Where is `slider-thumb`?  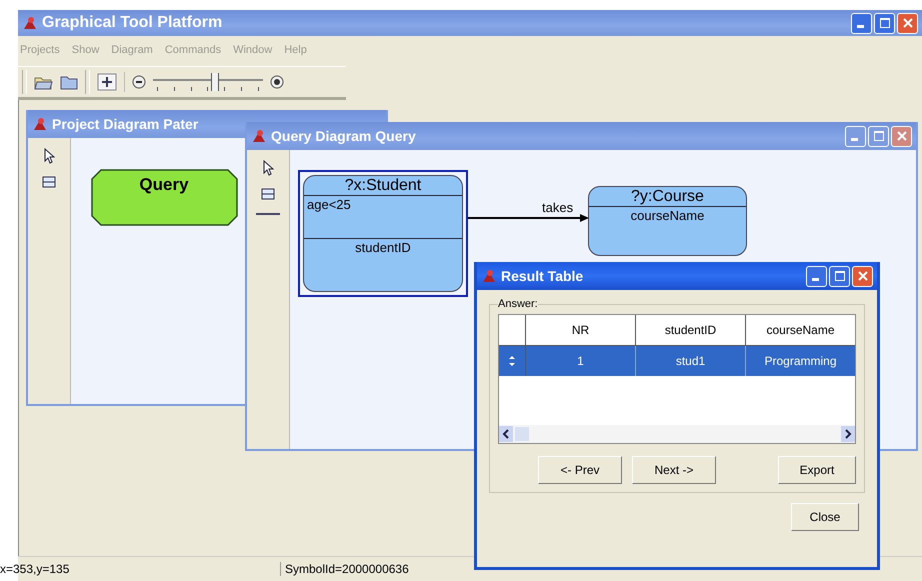 slider-thumb is located at coordinates (214, 82).